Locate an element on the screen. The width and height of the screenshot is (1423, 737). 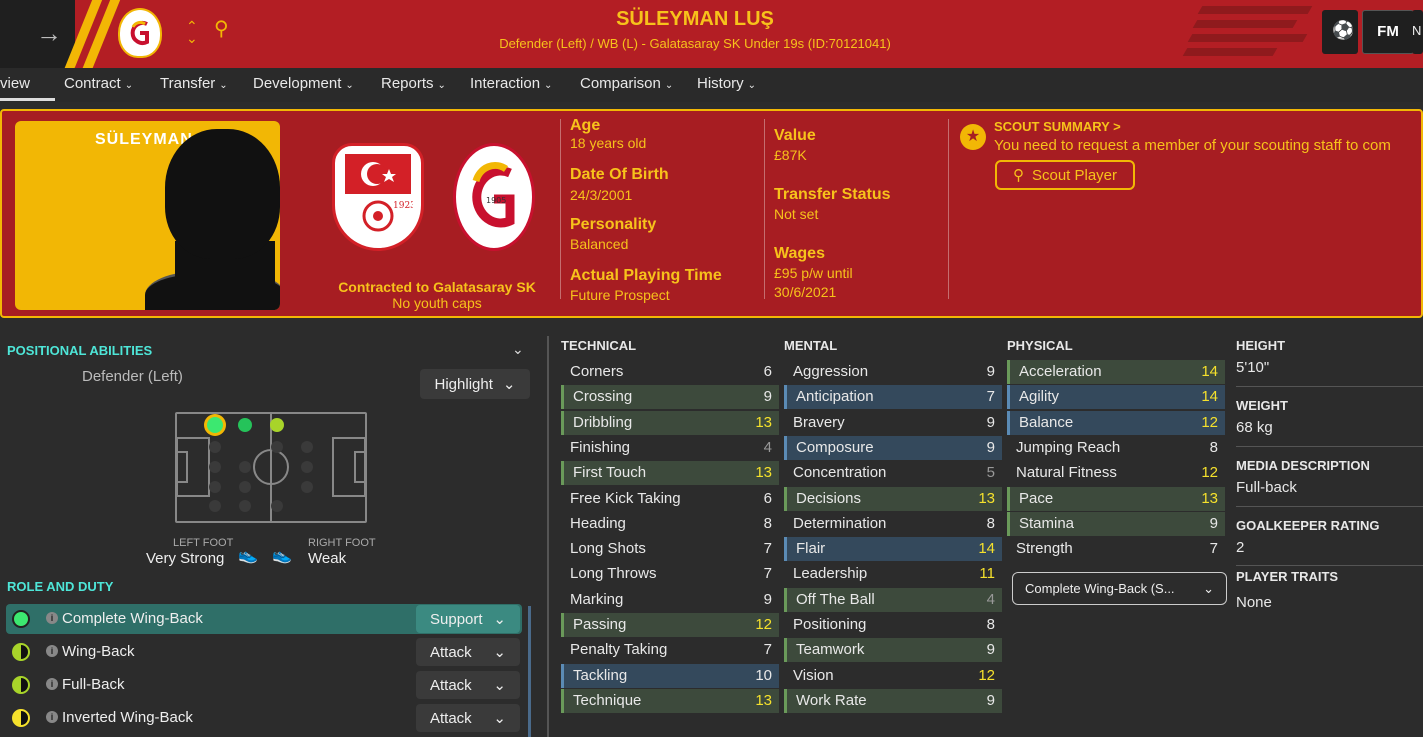
attribute-name: Finishing is located at coordinates (600, 447).